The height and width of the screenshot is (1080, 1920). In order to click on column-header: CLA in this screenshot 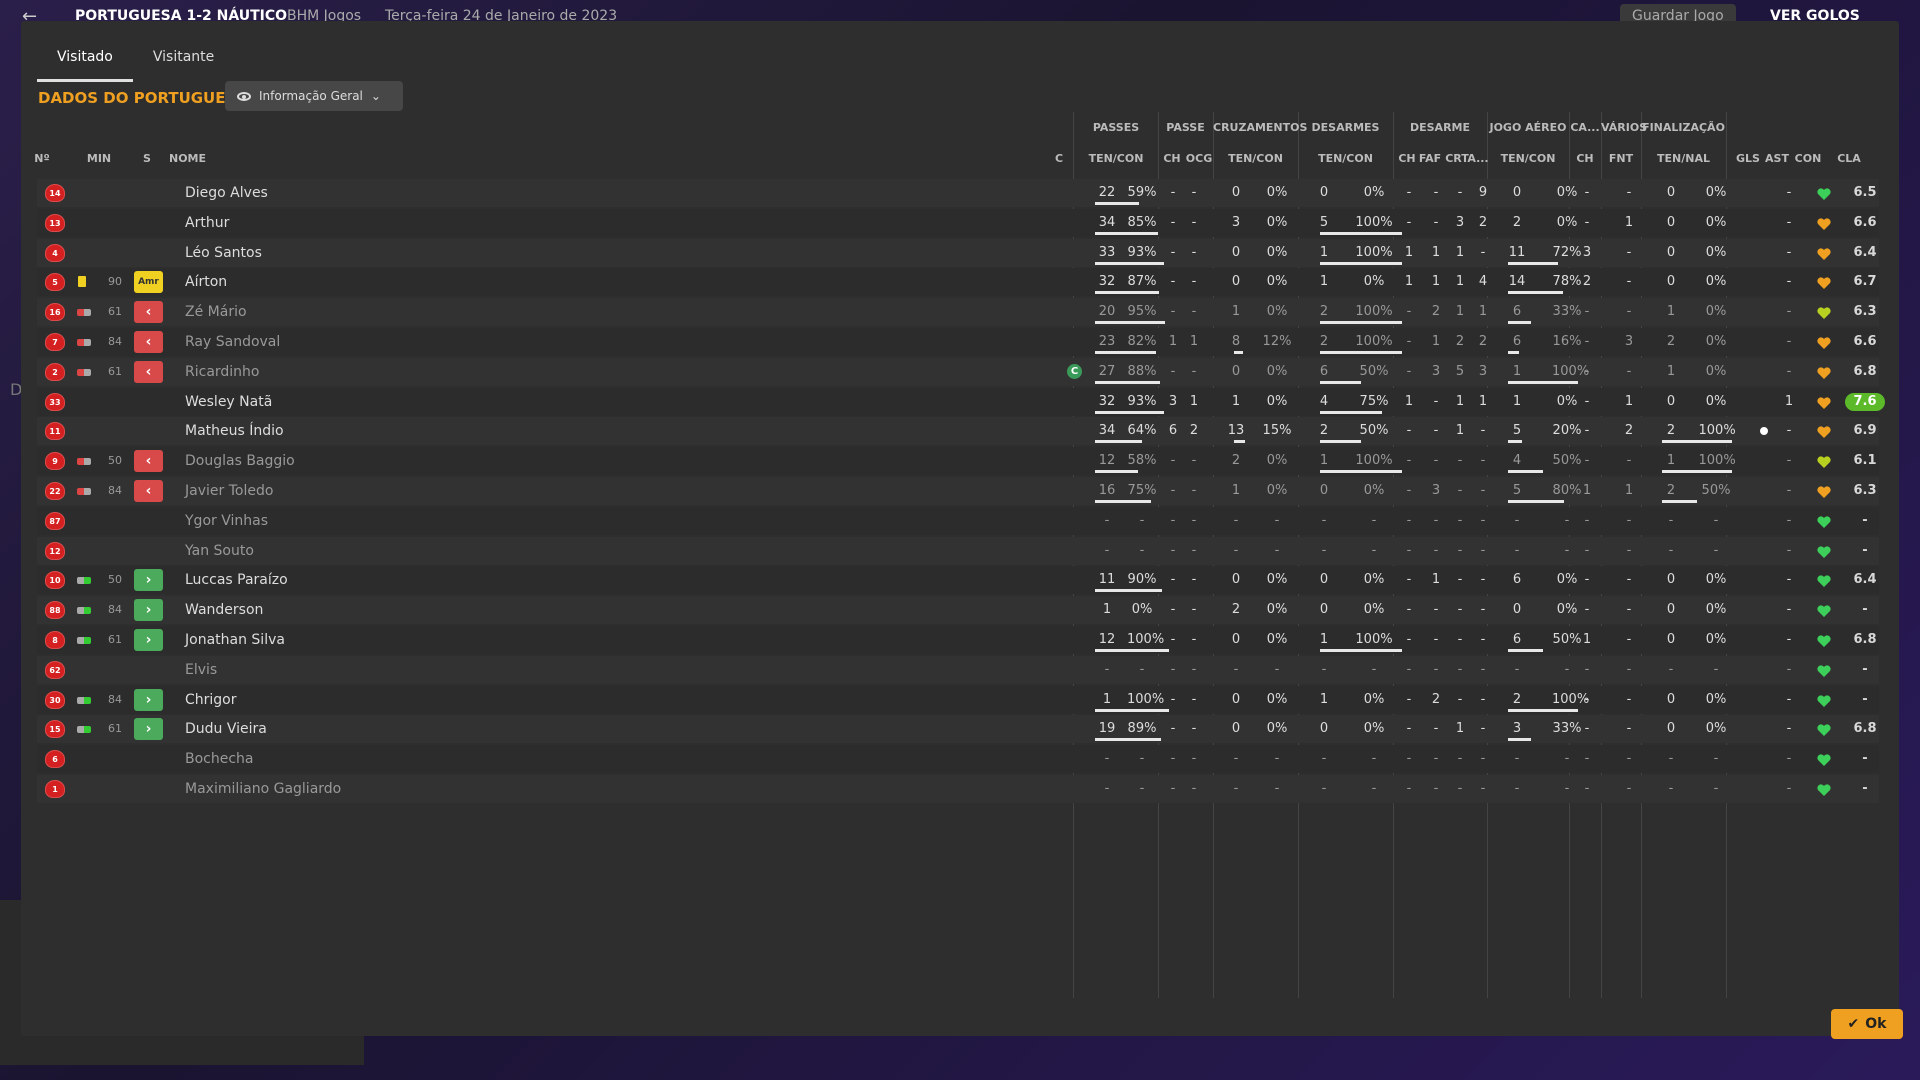, I will do `click(1849, 158)`.